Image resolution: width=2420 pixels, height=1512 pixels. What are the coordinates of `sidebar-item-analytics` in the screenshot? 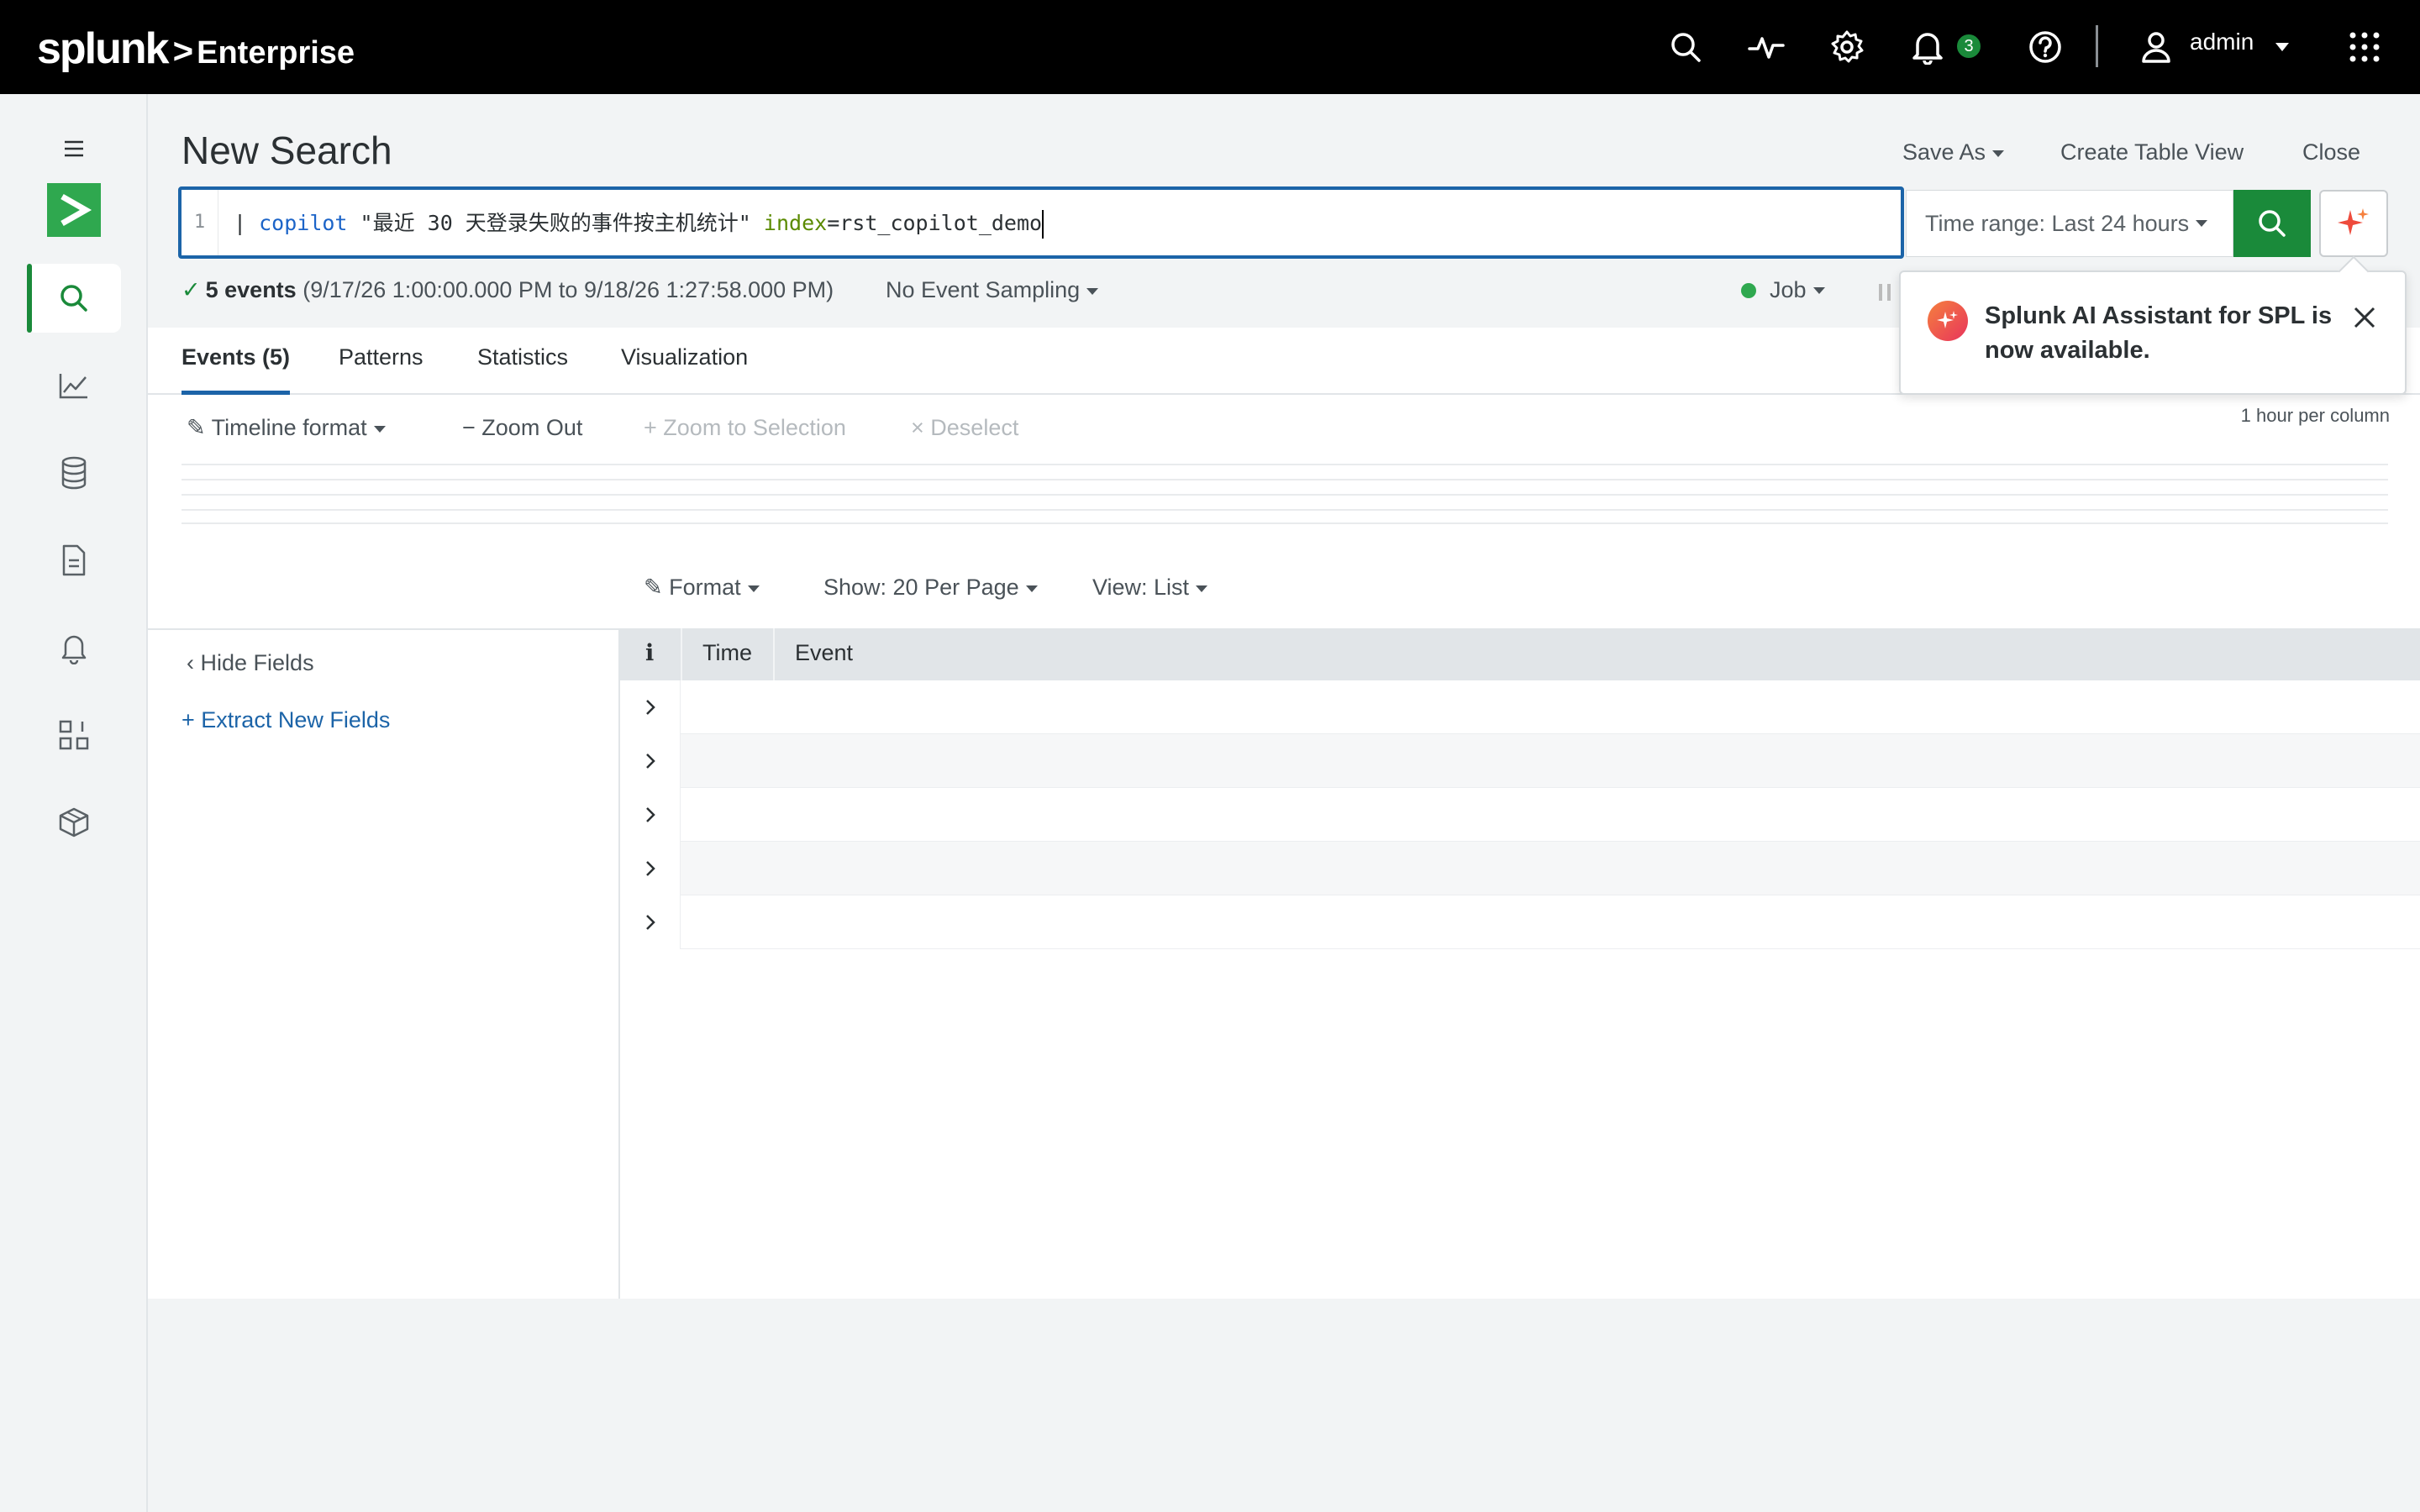 It's located at (74, 385).